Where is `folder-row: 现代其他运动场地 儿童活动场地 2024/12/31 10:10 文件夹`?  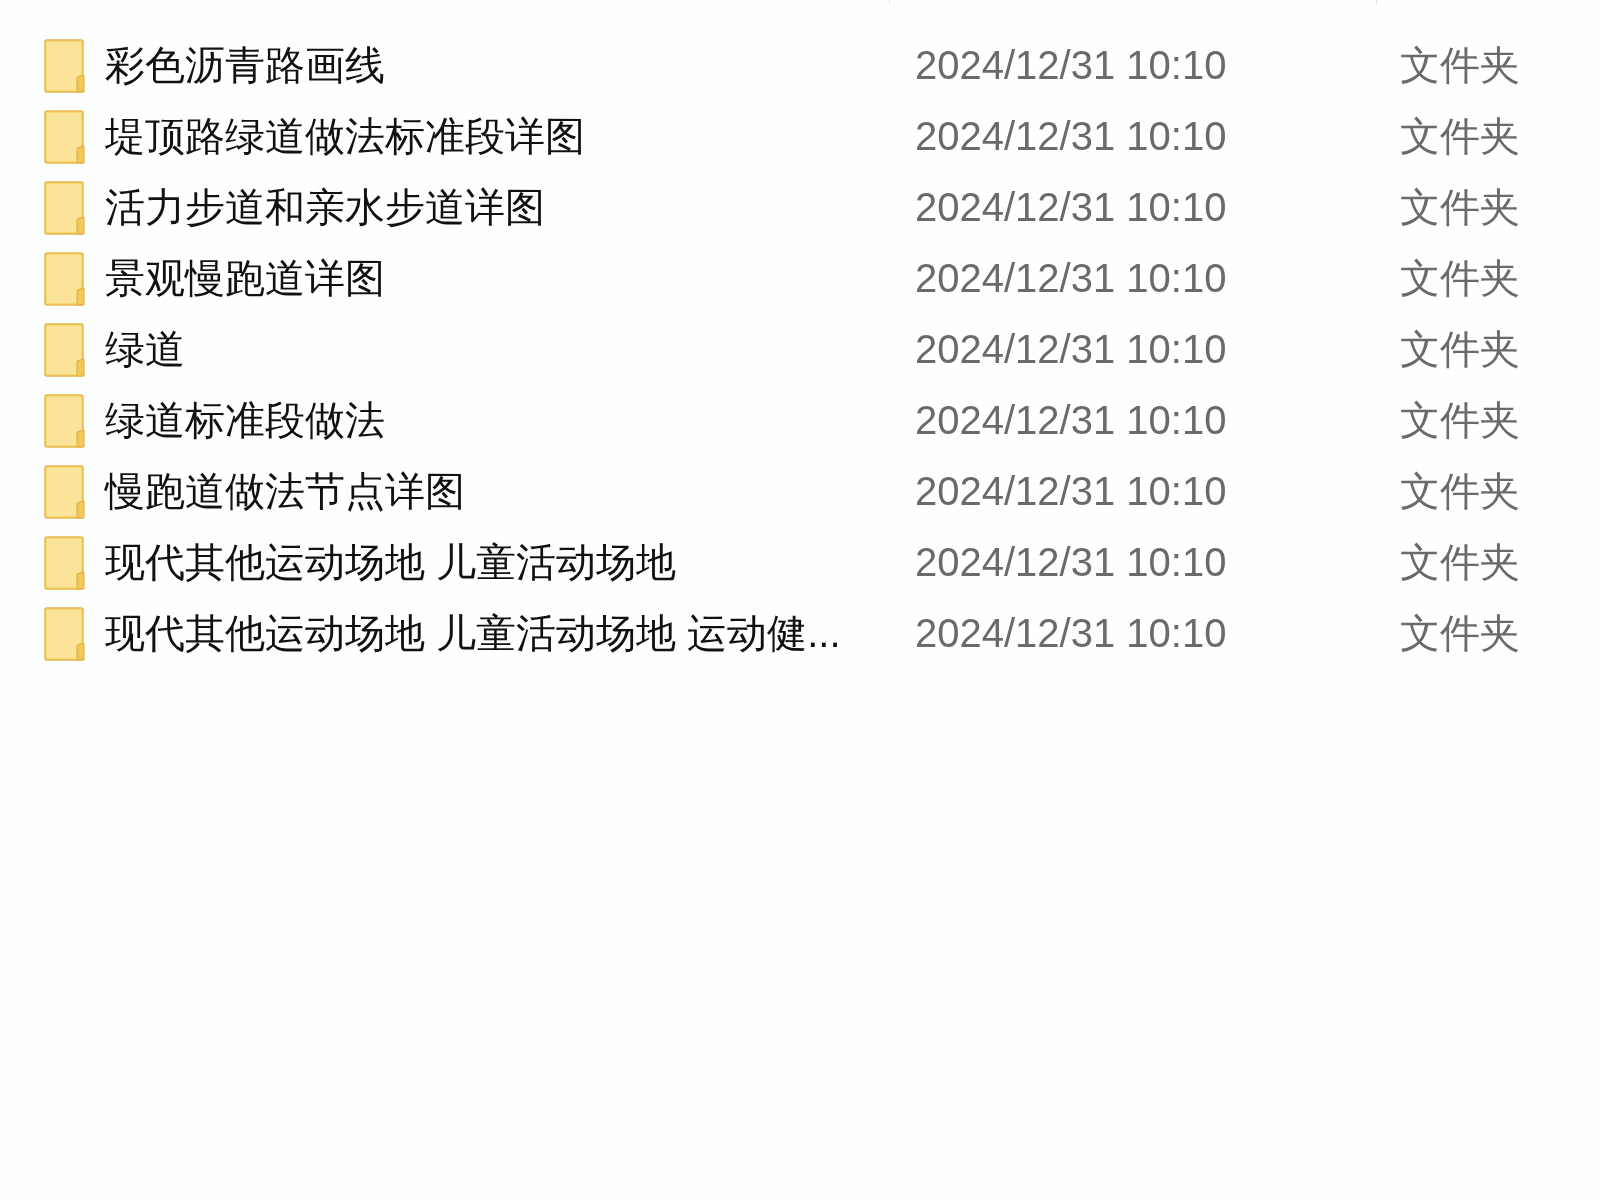 folder-row: 现代其他运动场地 儿童活动场地 2024/12/31 10:10 文件夹 is located at coordinates (800, 562).